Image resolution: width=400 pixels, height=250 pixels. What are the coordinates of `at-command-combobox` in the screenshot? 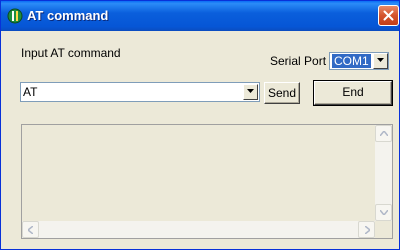 It's located at (140, 92).